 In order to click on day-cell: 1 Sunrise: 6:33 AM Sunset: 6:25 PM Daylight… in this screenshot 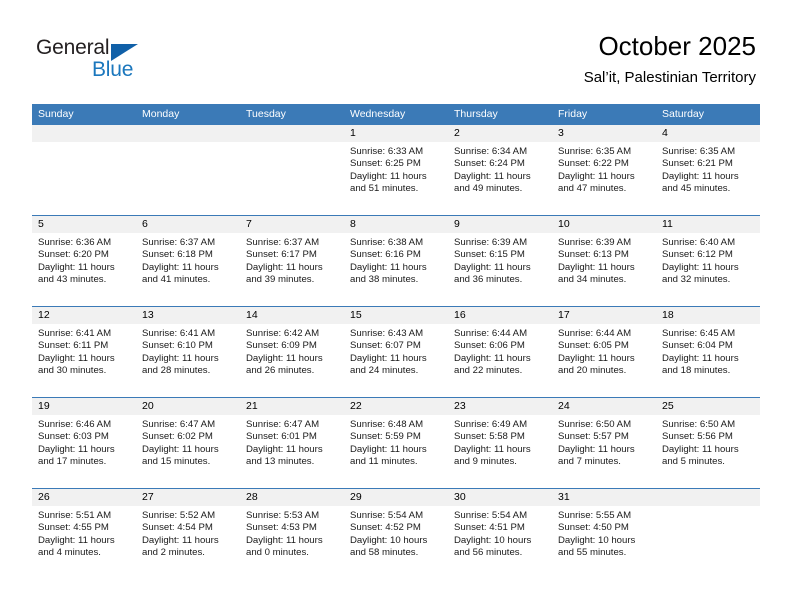, I will do `click(396, 170)`.